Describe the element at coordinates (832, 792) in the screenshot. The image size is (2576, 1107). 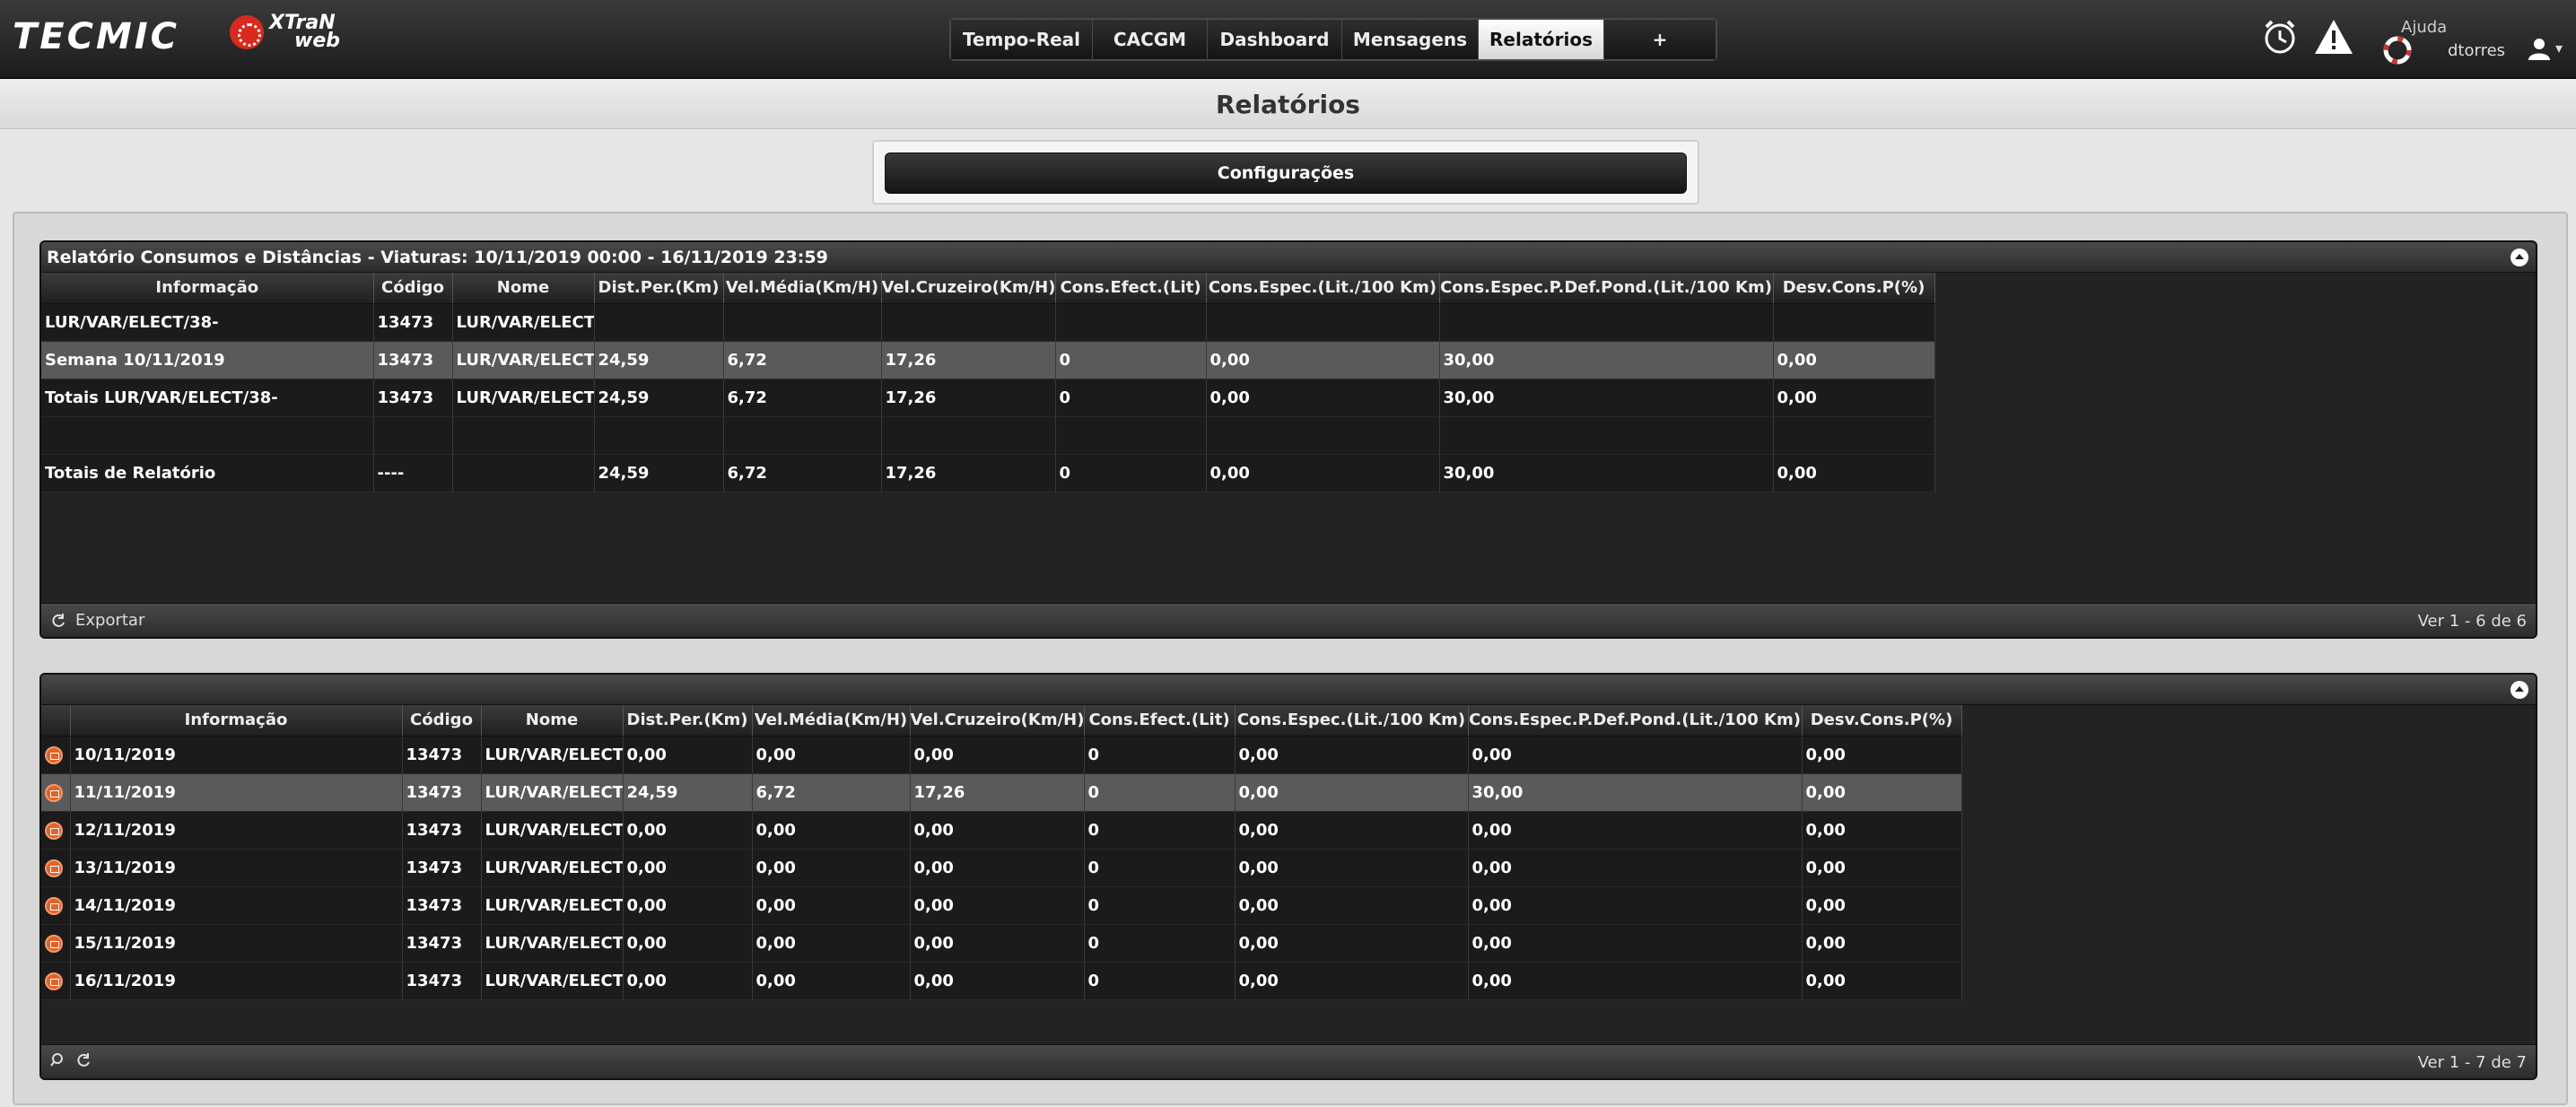
I see `table-cell: 6,72` at that location.